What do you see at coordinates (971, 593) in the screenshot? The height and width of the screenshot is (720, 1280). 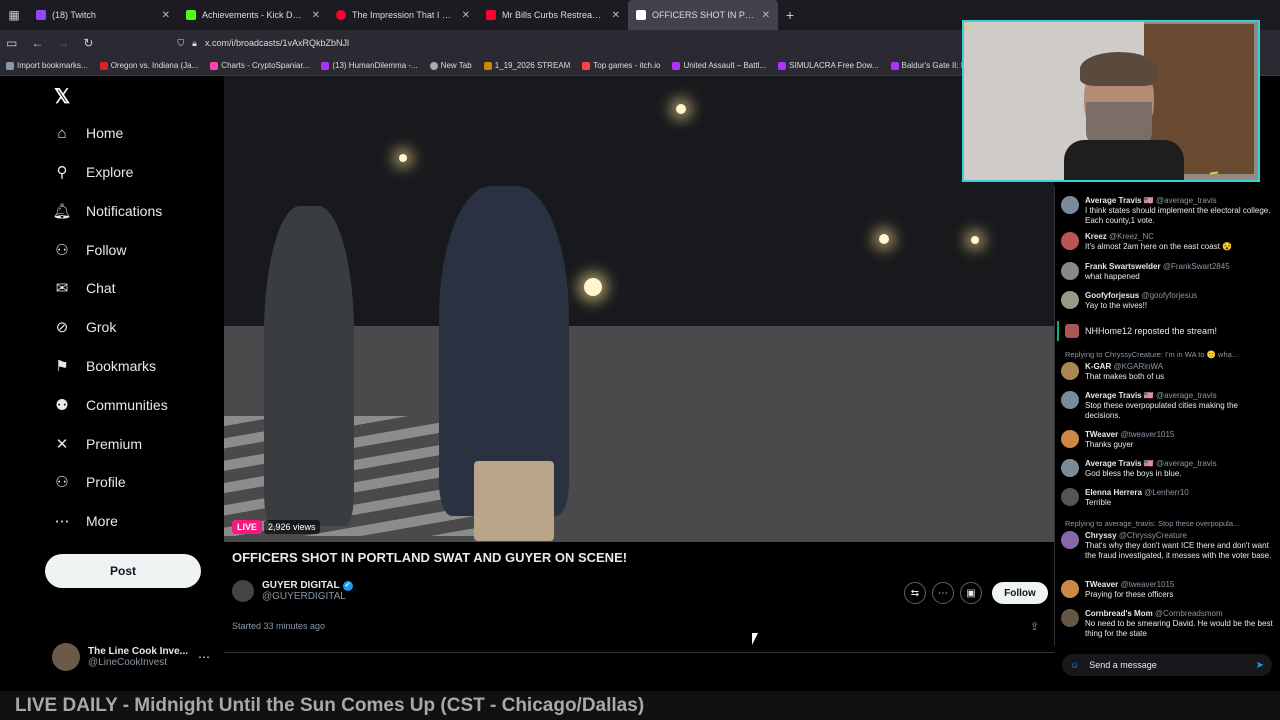 I see `picture-in-picture-icon: ▣` at bounding box center [971, 593].